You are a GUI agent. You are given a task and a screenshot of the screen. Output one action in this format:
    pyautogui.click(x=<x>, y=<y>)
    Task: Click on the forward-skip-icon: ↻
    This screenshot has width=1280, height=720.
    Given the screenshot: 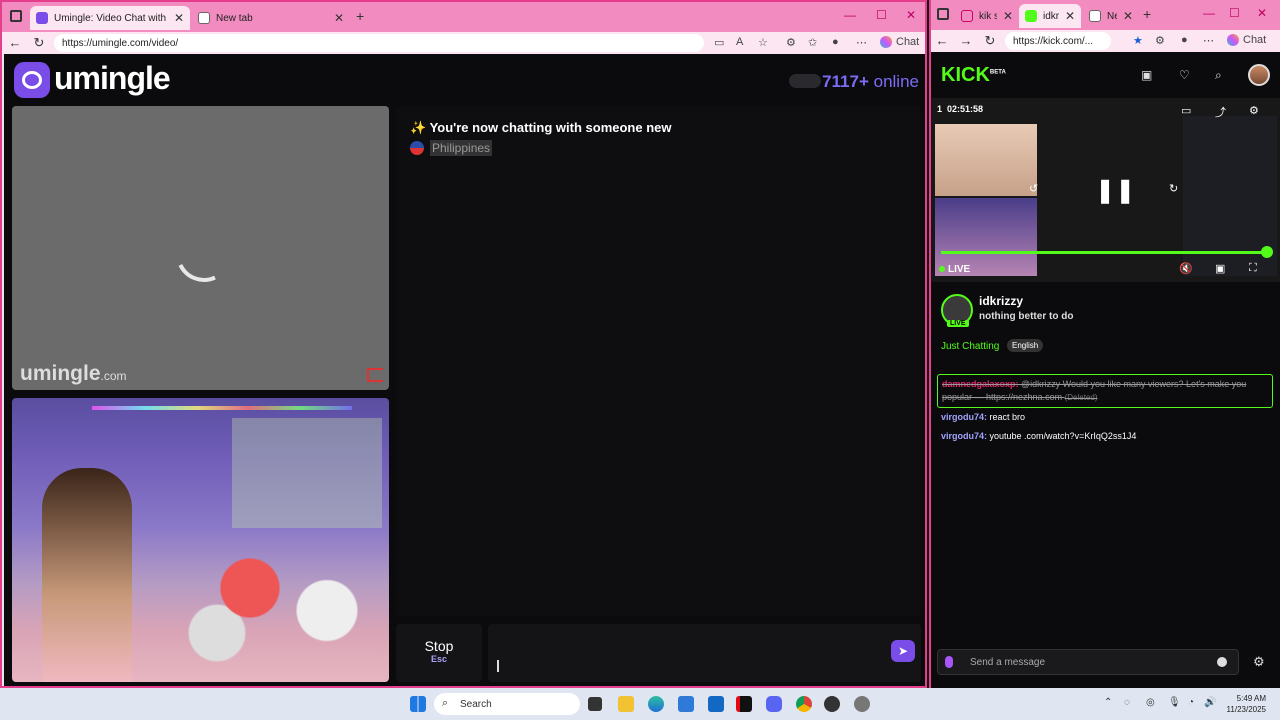 What is the action you would take?
    pyautogui.click(x=1173, y=188)
    